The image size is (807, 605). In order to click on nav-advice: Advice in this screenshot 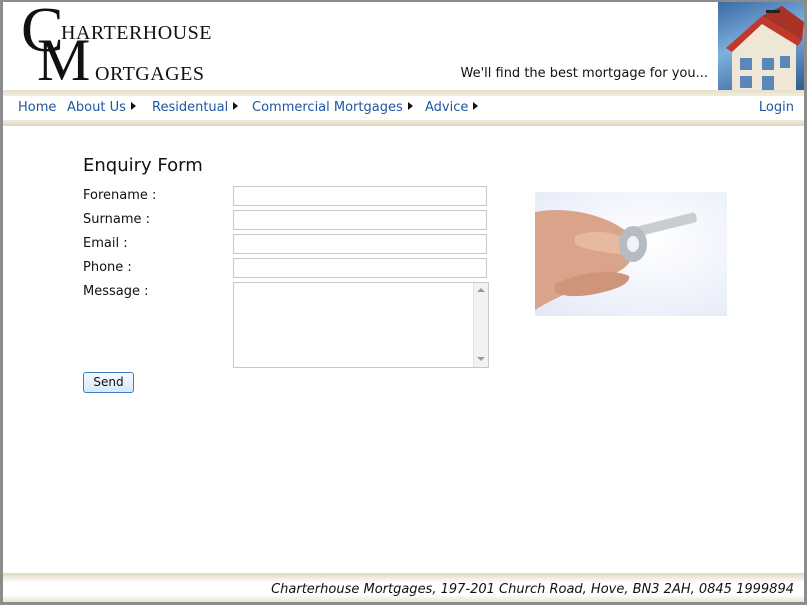, I will do `click(452, 107)`.